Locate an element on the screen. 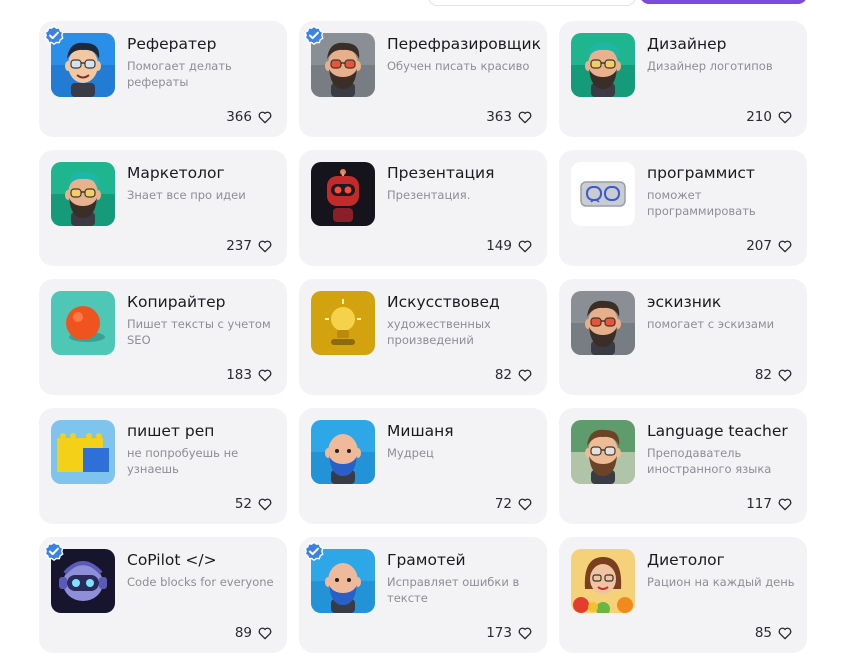 Image resolution: width=841 pixels, height=662 pixels. assistant-card: эскизник помогает с эскизами 82 is located at coordinates (683, 337).